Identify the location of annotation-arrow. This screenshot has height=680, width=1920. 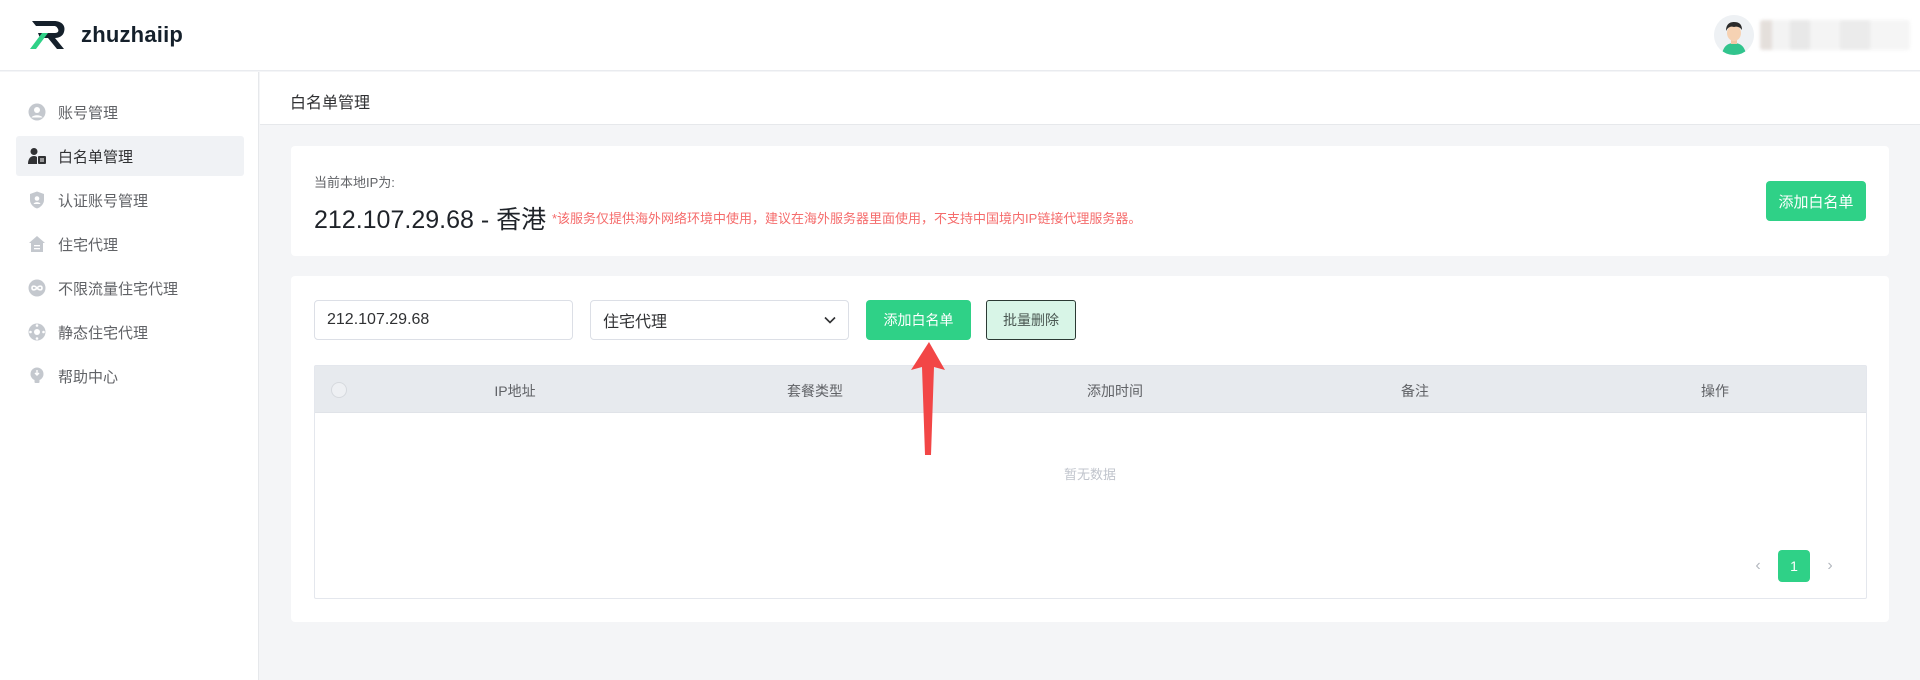
(928, 398).